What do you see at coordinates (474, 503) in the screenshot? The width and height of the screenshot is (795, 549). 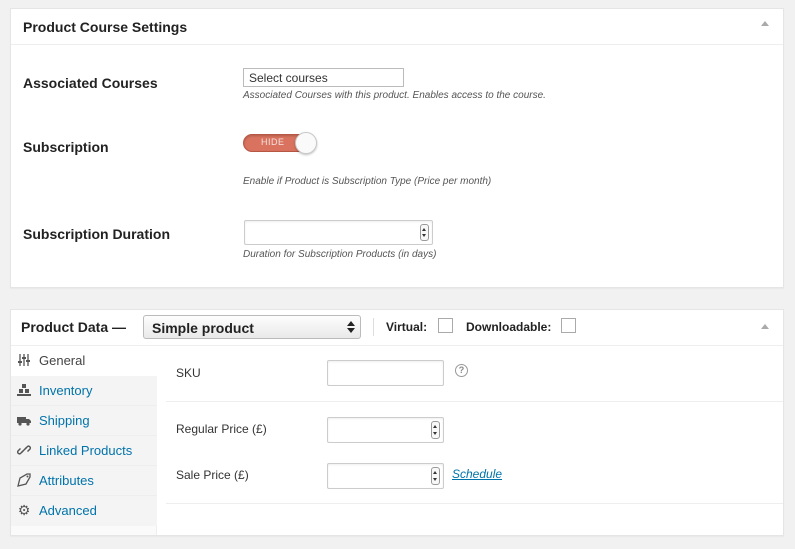 I see `panel-bottom-divider` at bounding box center [474, 503].